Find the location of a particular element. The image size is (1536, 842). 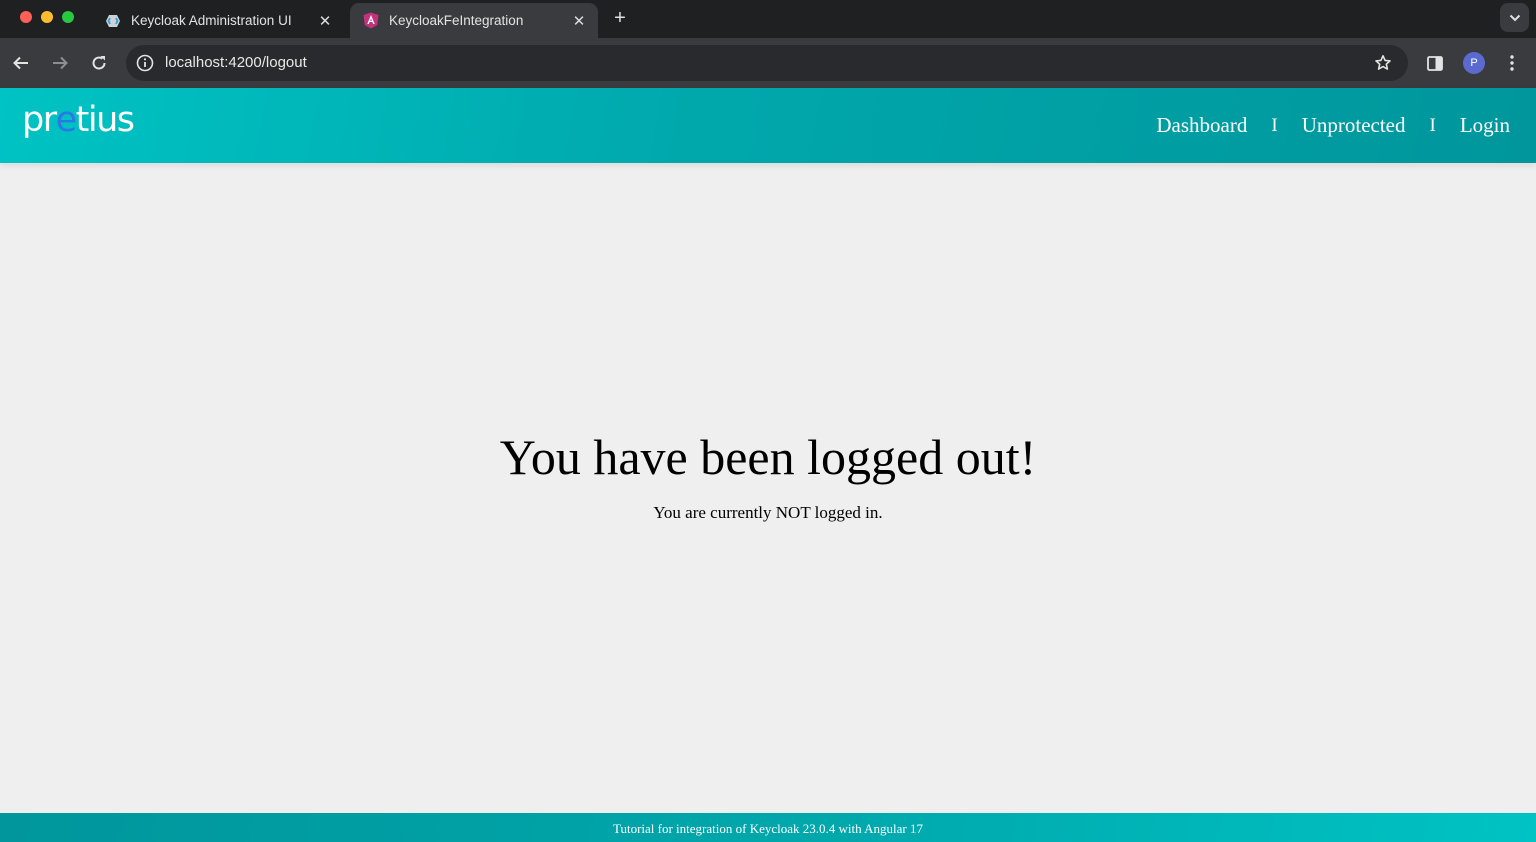

new-tab-plus-icon: + is located at coordinates (620, 18).